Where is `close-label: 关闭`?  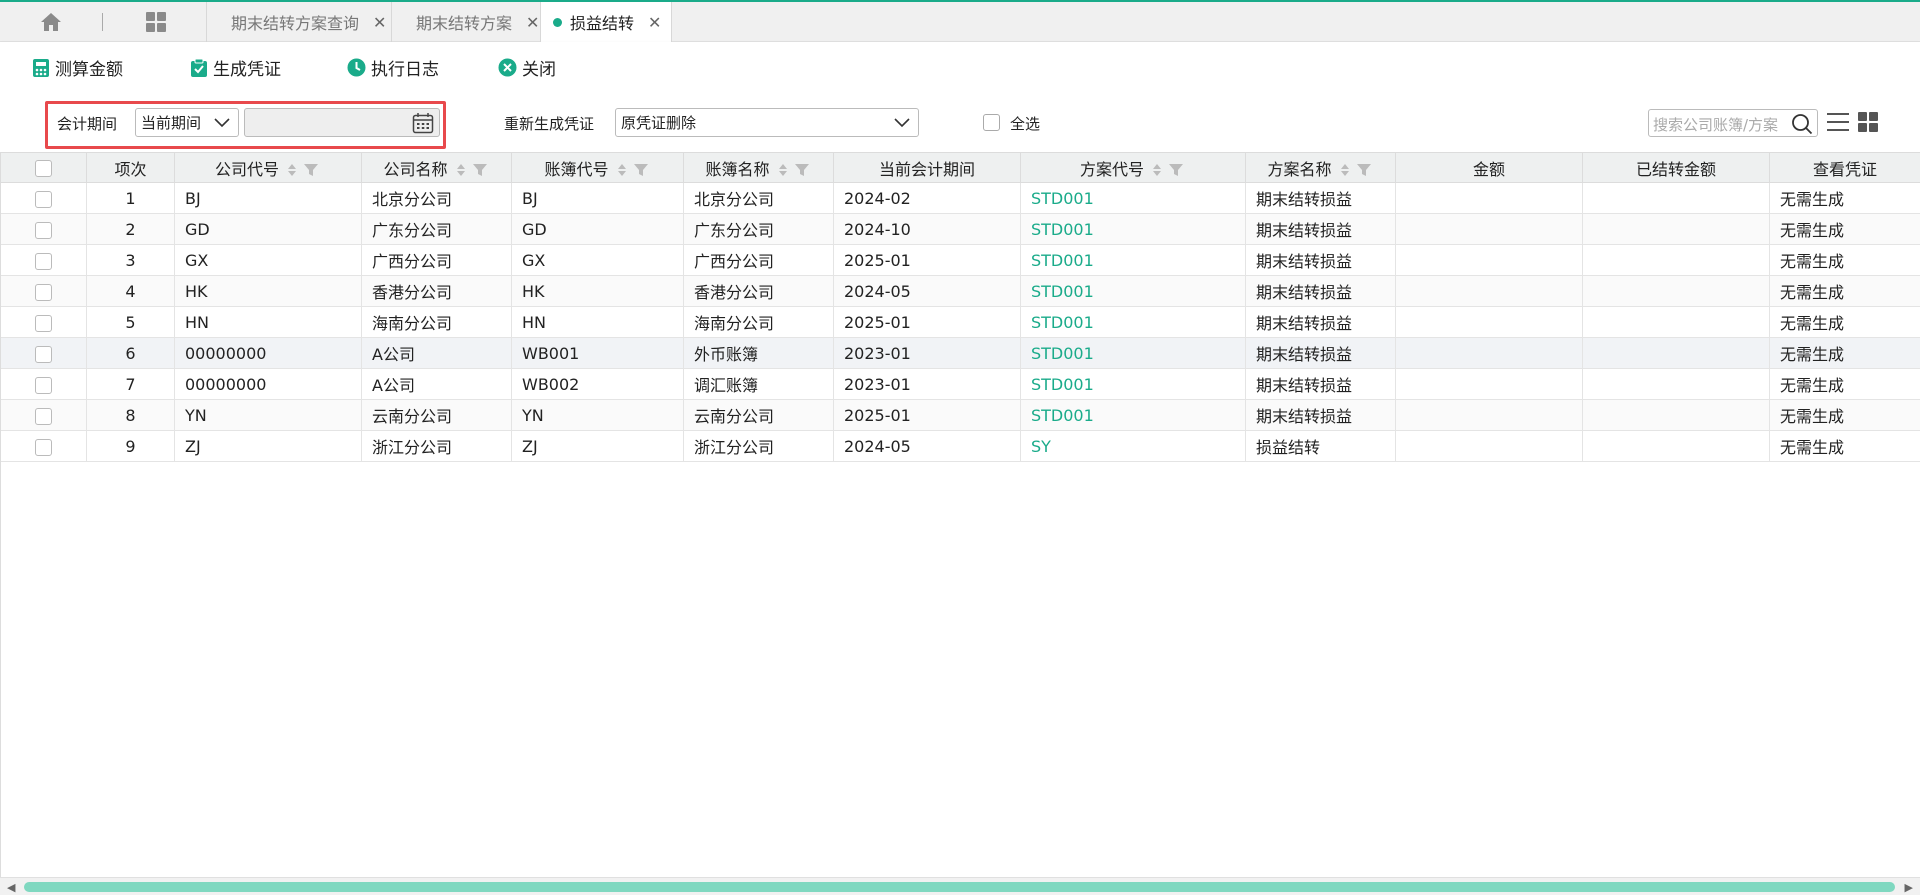 close-label: 关闭 is located at coordinates (539, 70).